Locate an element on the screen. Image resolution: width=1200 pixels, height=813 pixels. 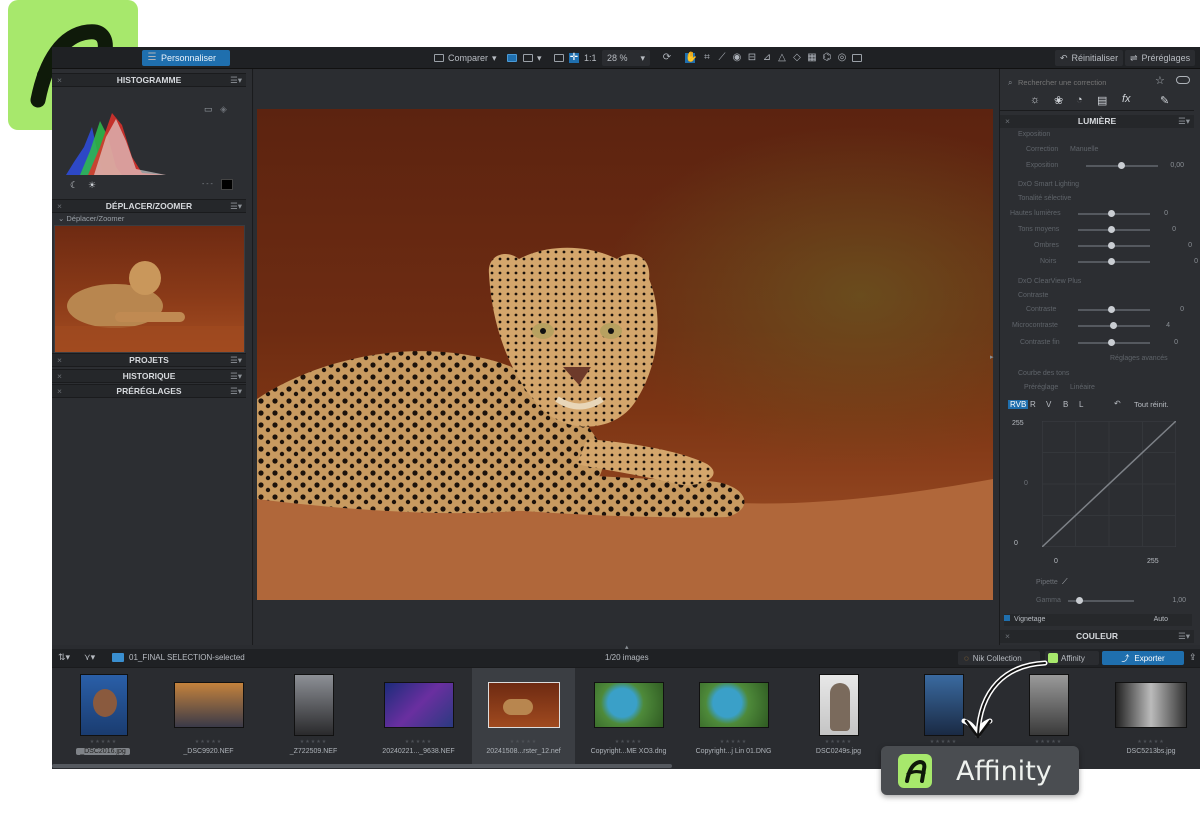
contrast-row: Contraste 0 is located at coordinates (1111, 310).